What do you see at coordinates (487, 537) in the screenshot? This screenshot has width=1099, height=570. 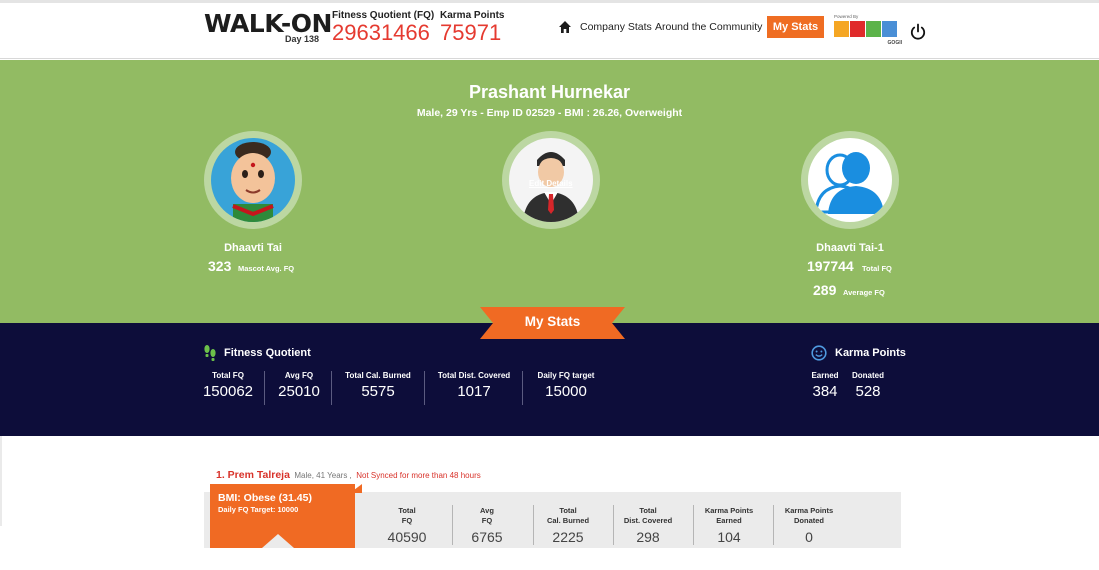 I see `card-value: 6765` at bounding box center [487, 537].